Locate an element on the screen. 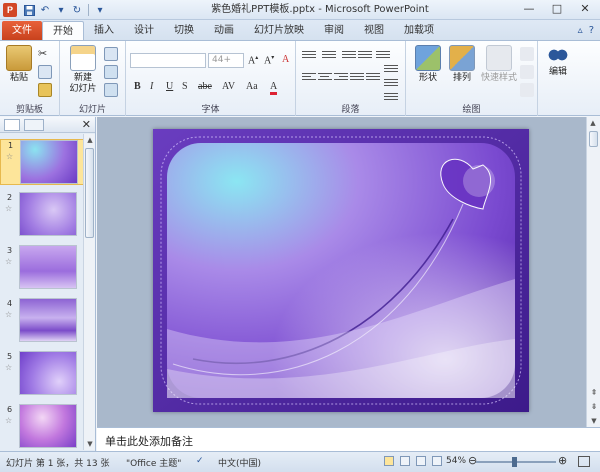  tab-animations: 动画 is located at coordinates (224, 30).